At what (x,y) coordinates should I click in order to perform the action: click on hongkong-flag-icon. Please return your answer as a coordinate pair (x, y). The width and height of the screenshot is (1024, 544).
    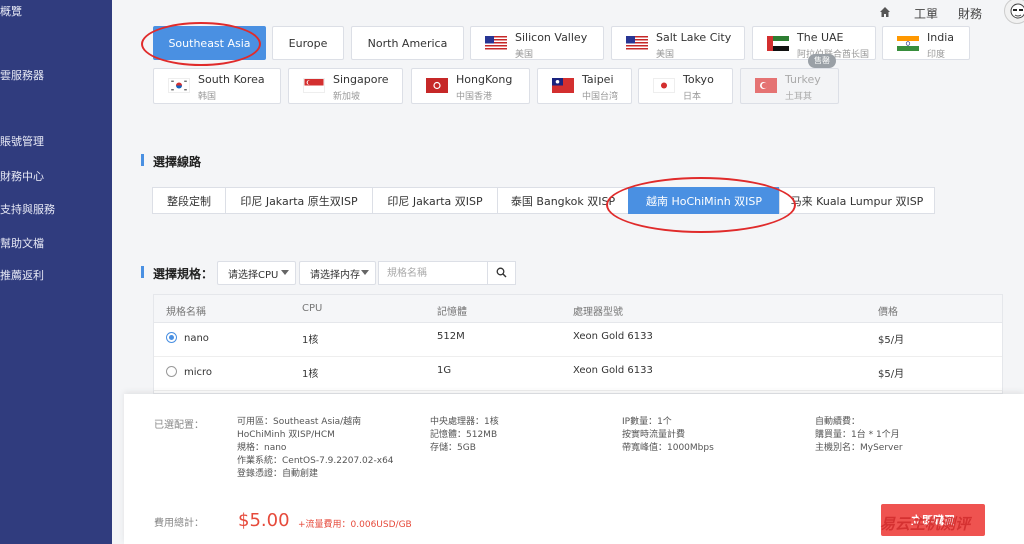
    Looking at the image, I should click on (437, 85).